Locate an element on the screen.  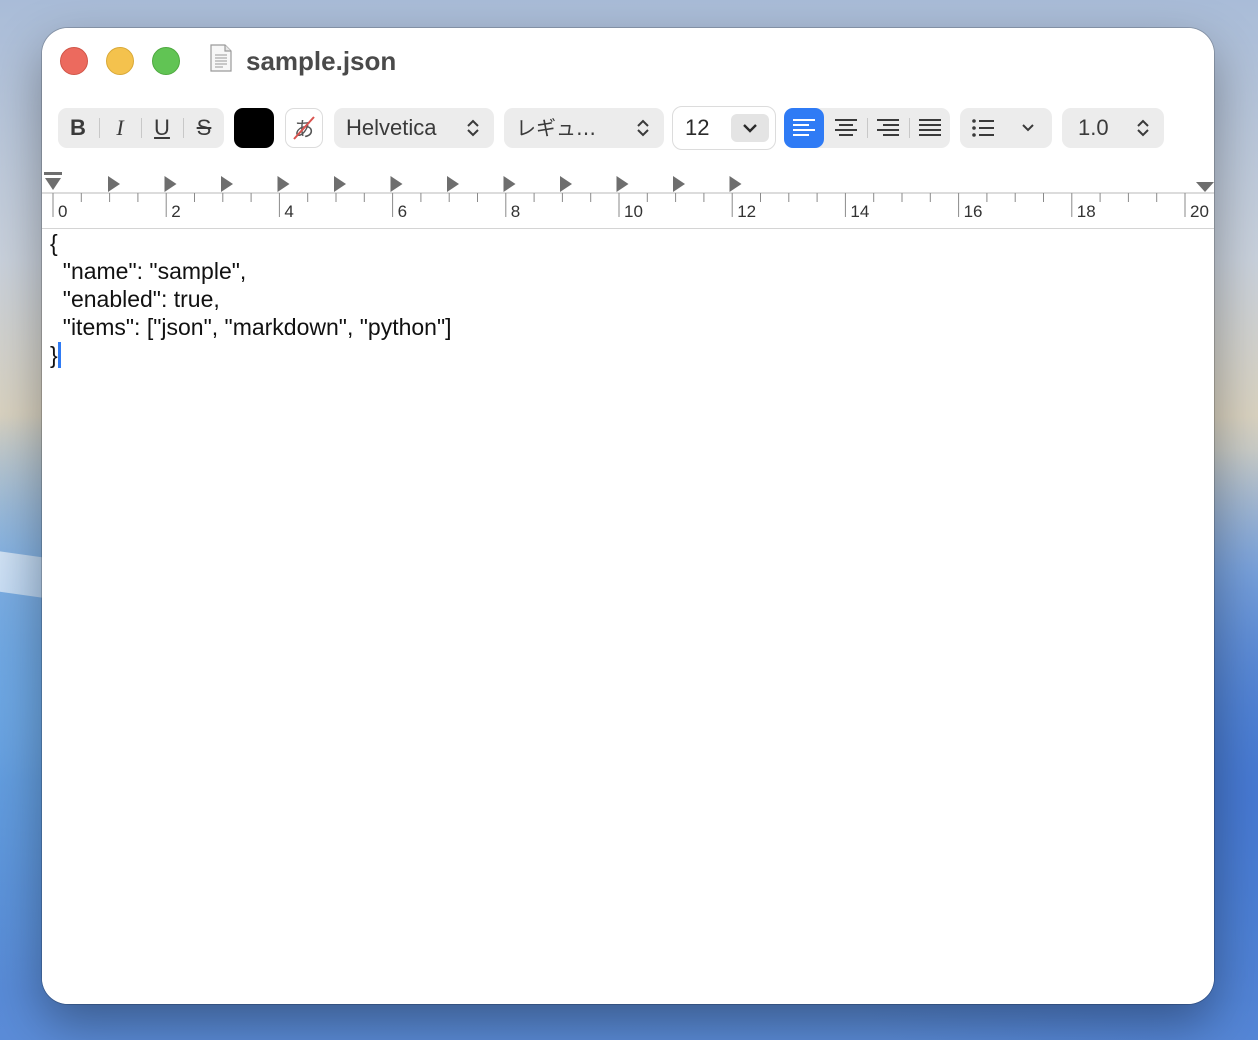
highlight-color-button: あ is located at coordinates (304, 128).